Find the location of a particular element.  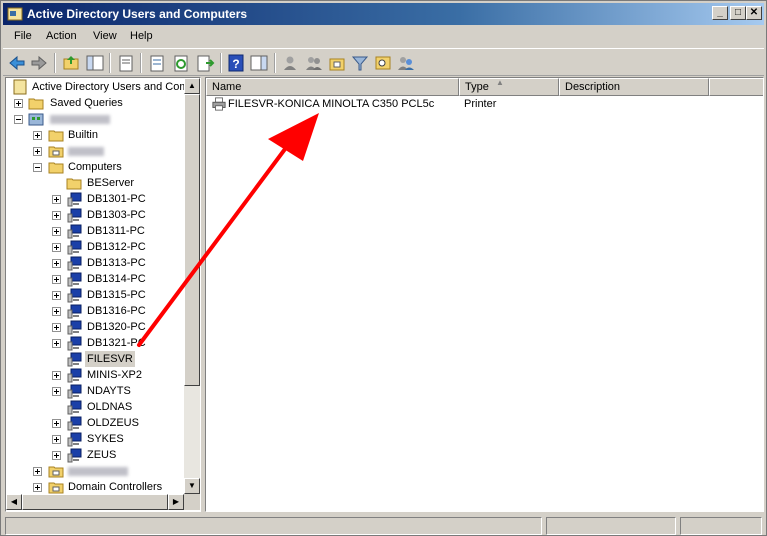

tree-node-computer-selected: FILESVR is located at coordinates (95, 359).